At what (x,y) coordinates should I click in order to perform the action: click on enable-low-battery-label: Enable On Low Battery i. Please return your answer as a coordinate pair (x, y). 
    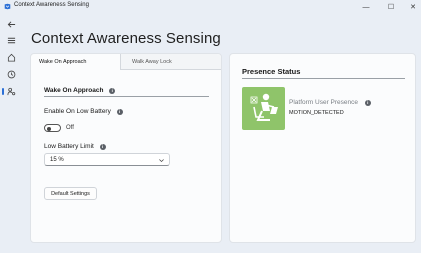
    Looking at the image, I should click on (83, 111).